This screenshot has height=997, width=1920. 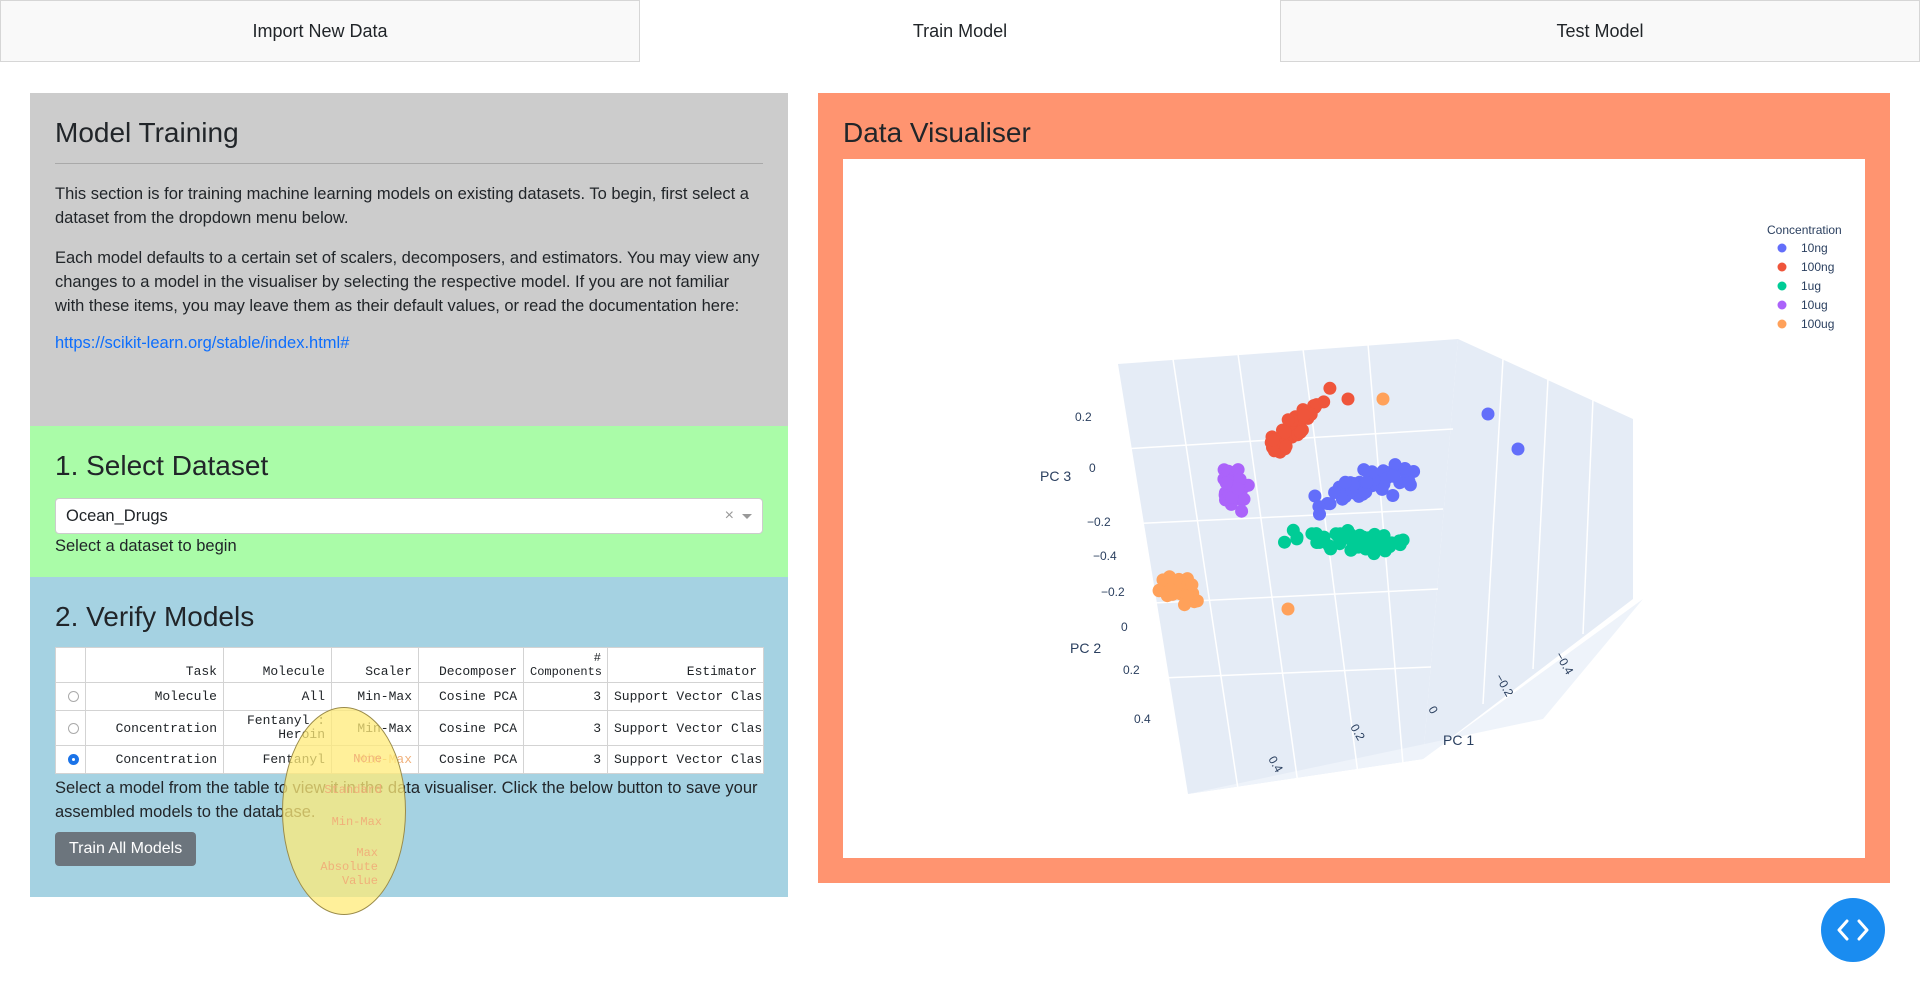 I want to click on code-icon, so click(x=1853, y=930).